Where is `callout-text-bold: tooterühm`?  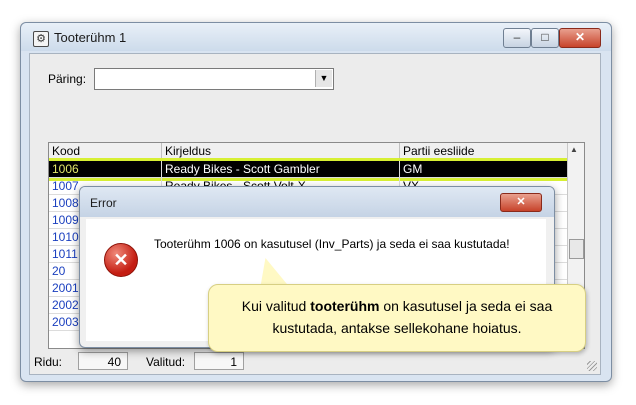 callout-text-bold: tooterühm is located at coordinates (345, 306).